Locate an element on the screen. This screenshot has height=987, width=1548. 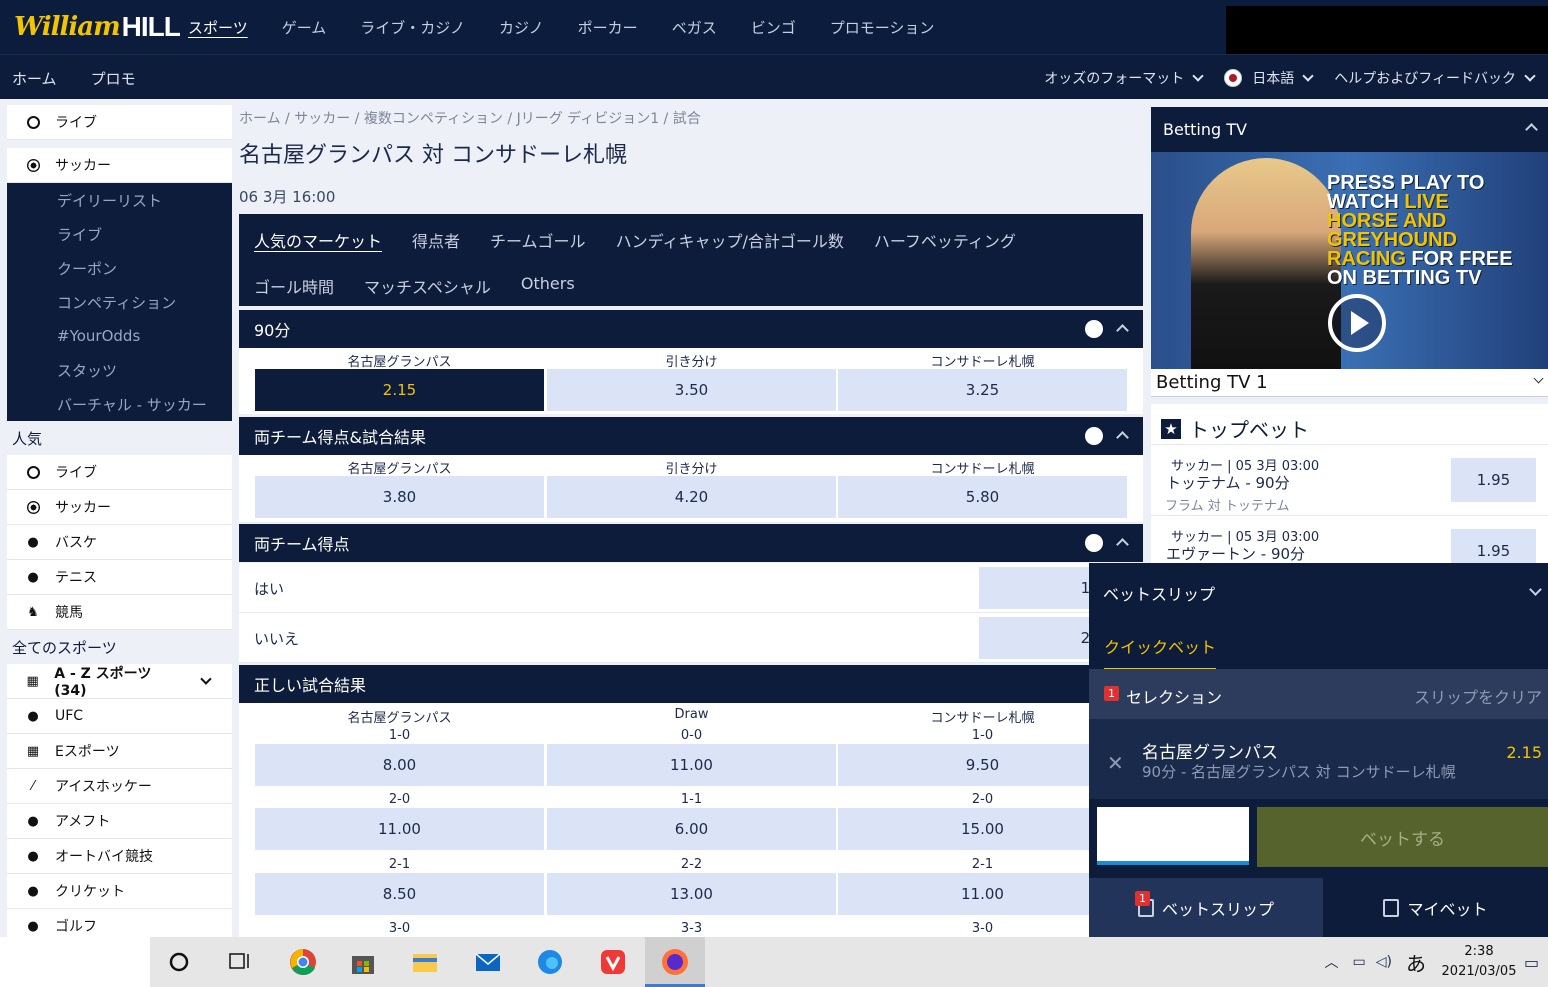
sidebar-item-horse-racing: ♞ 競馬 is located at coordinates (119, 612).